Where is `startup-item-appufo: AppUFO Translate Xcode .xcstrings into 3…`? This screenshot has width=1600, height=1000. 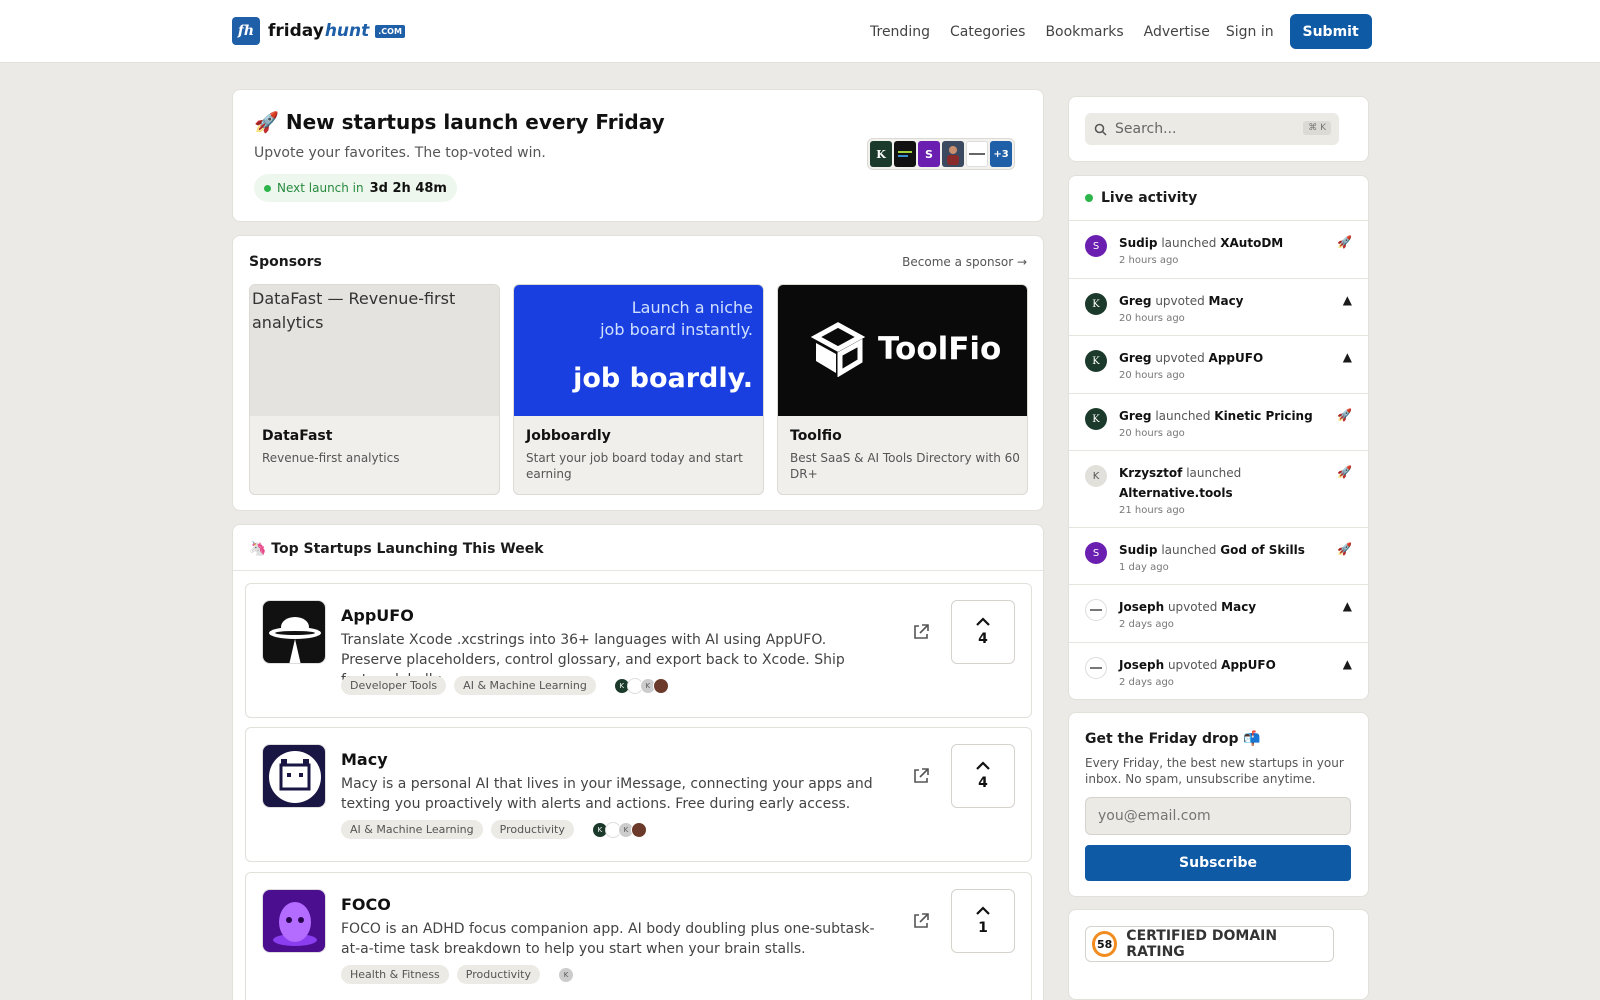
startup-item-appufo: AppUFO Translate Xcode .xcstrings into 3… is located at coordinates (638, 650).